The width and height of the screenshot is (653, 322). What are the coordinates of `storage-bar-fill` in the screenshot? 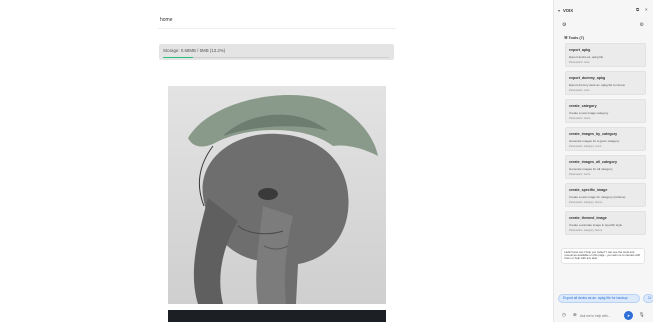 It's located at (178, 57).